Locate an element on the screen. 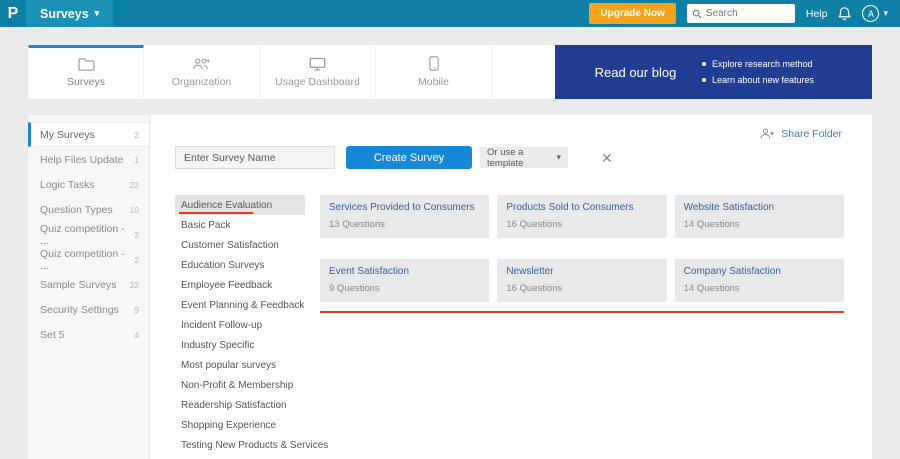 The image size is (900, 459). category-label: Education Surveys is located at coordinates (223, 265).